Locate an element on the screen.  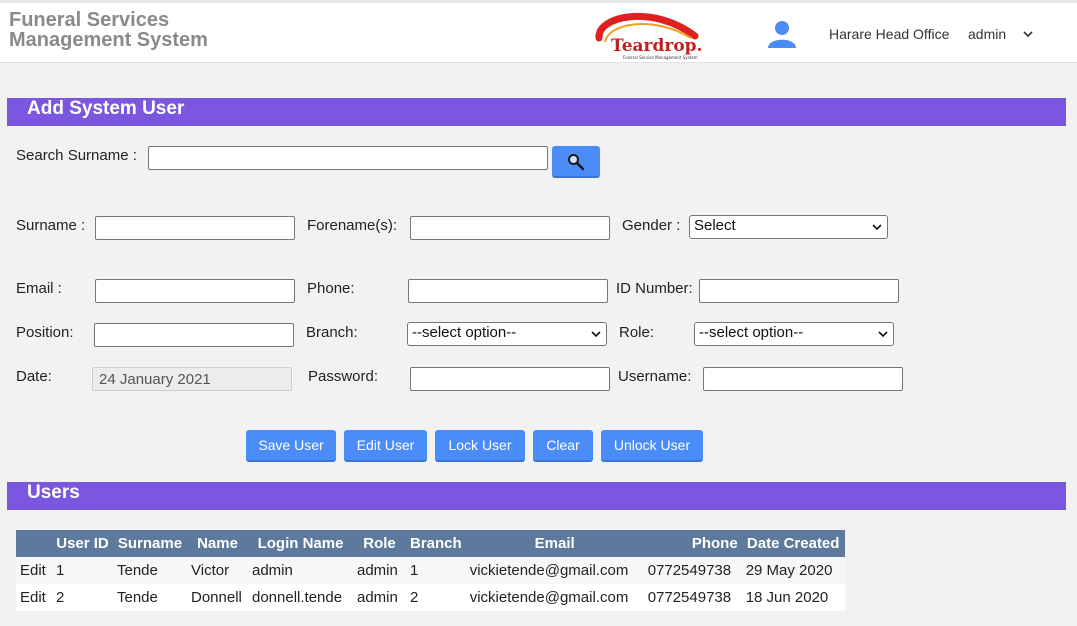
phone-input is located at coordinates (508, 291).